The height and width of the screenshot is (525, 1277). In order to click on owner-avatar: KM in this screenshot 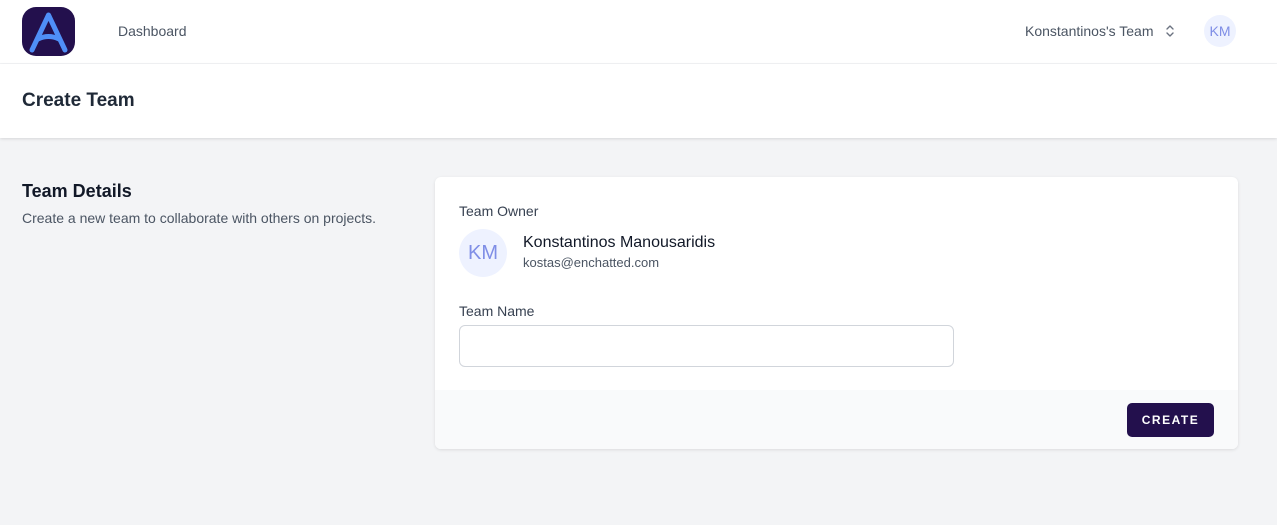, I will do `click(483, 253)`.